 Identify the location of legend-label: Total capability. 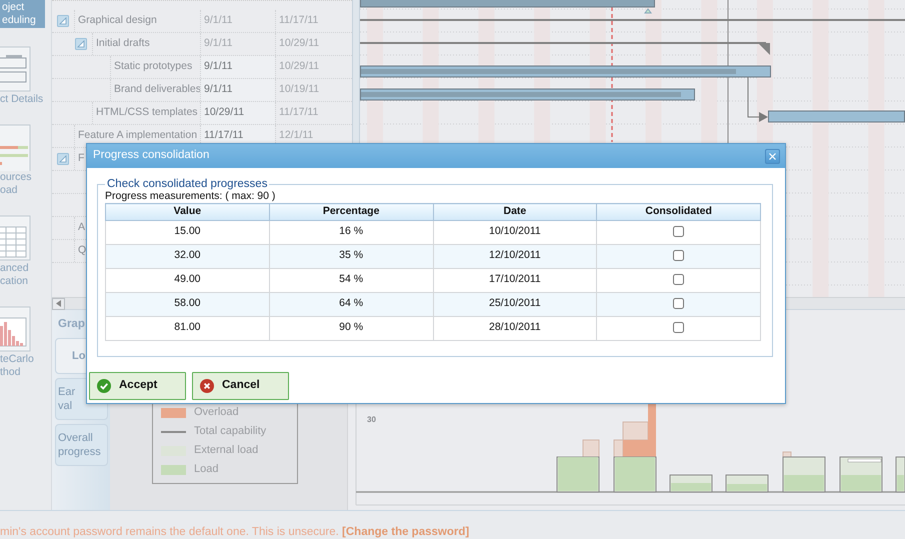
(230, 432).